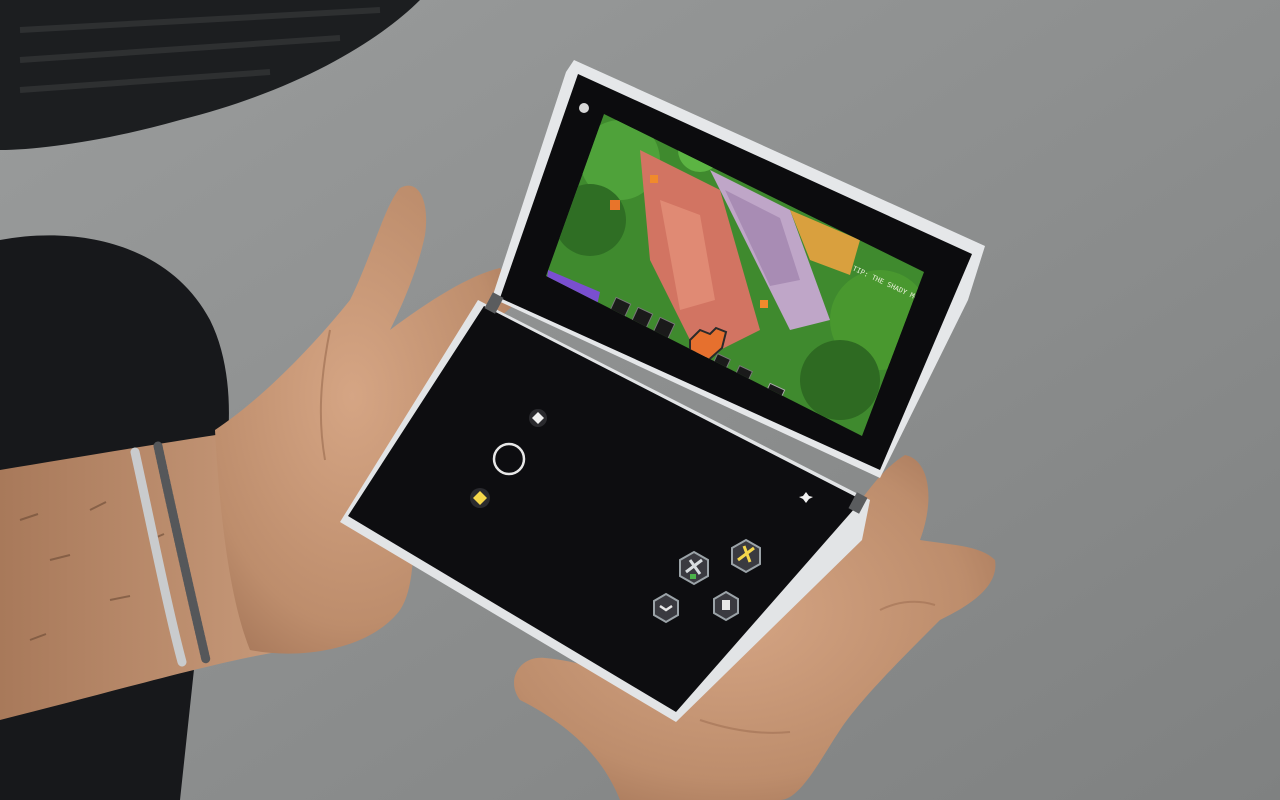  What do you see at coordinates (666, 608) in the screenshot?
I see `roll-button` at bounding box center [666, 608].